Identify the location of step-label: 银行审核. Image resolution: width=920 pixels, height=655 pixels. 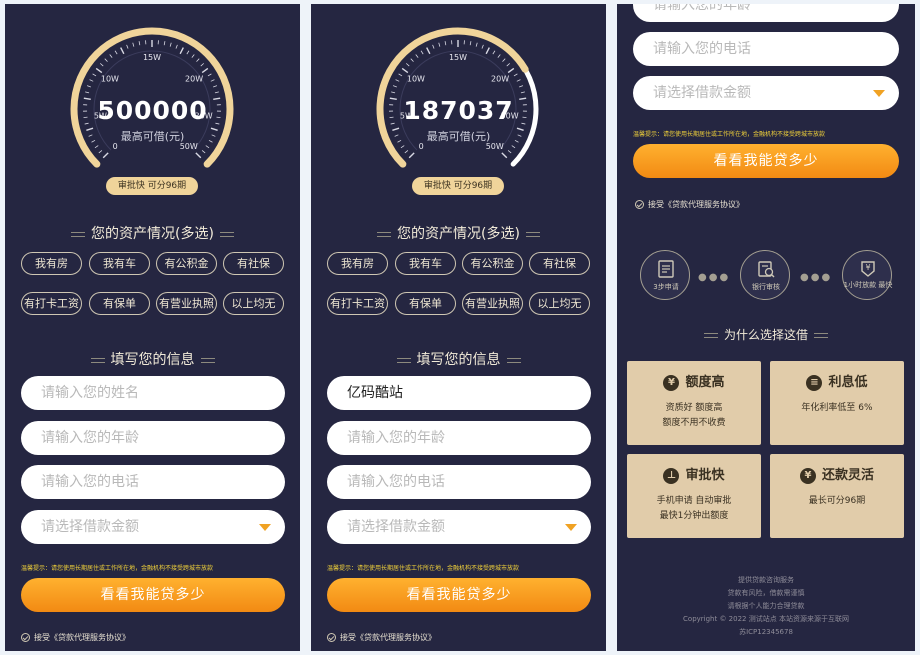
(766, 287).